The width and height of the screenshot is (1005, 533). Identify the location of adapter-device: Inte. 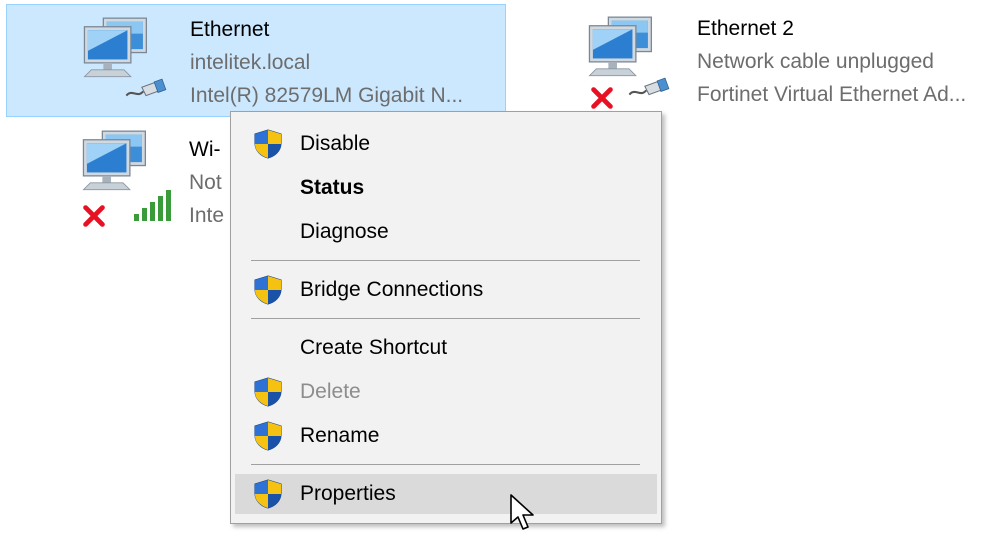
(207, 215).